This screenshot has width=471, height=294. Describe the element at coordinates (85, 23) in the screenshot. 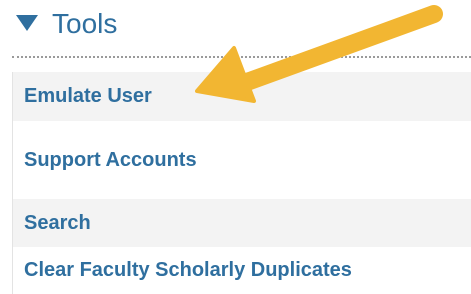

I see `section-title: Tools` at that location.